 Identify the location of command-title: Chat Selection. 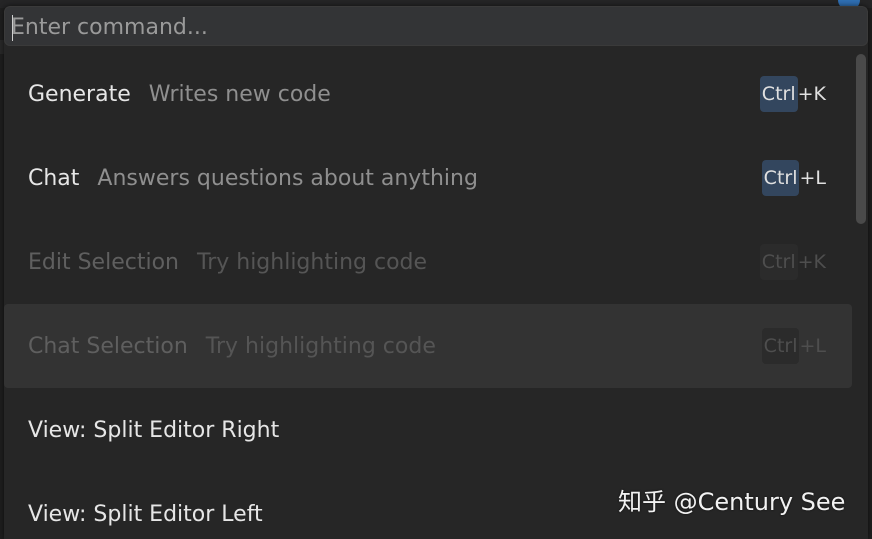
(108, 346).